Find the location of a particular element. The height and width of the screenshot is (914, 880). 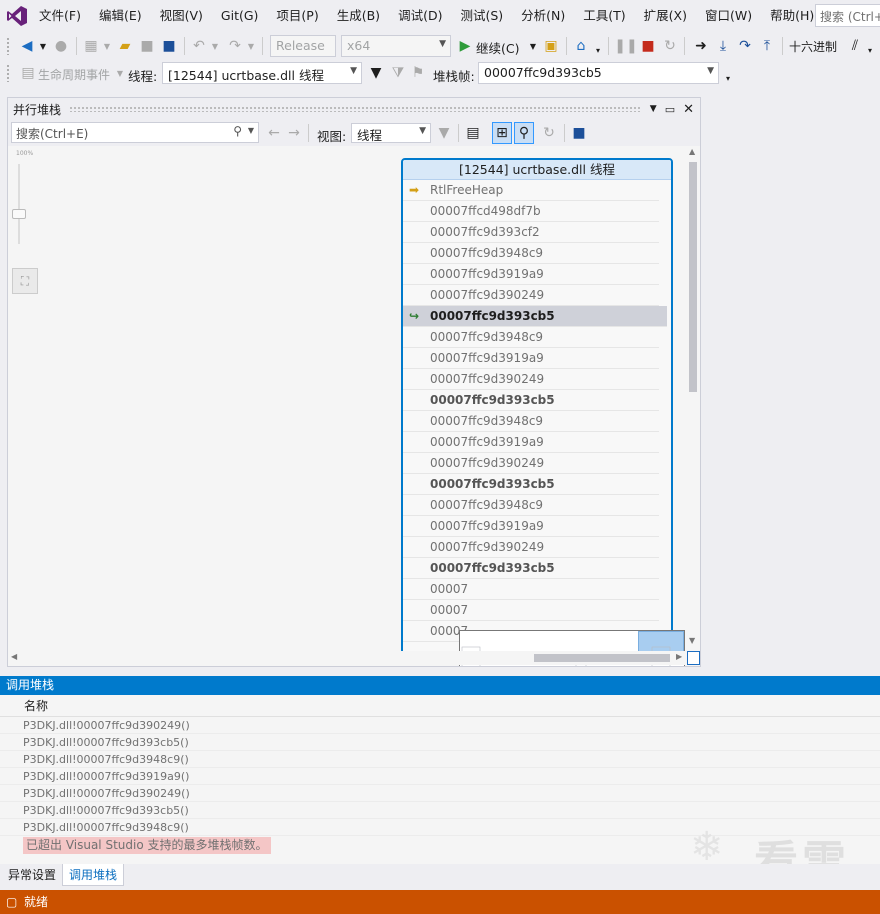

toggle-zoom-icon: ↻ is located at coordinates (549, 133).